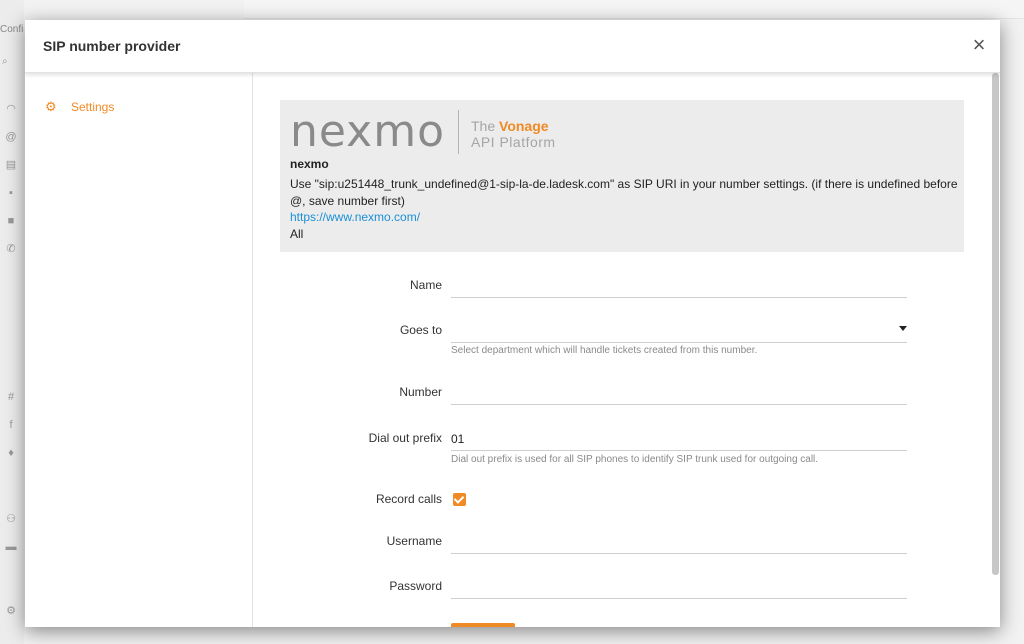 The width and height of the screenshot is (1024, 644). I want to click on scrollbar, so click(995, 324).